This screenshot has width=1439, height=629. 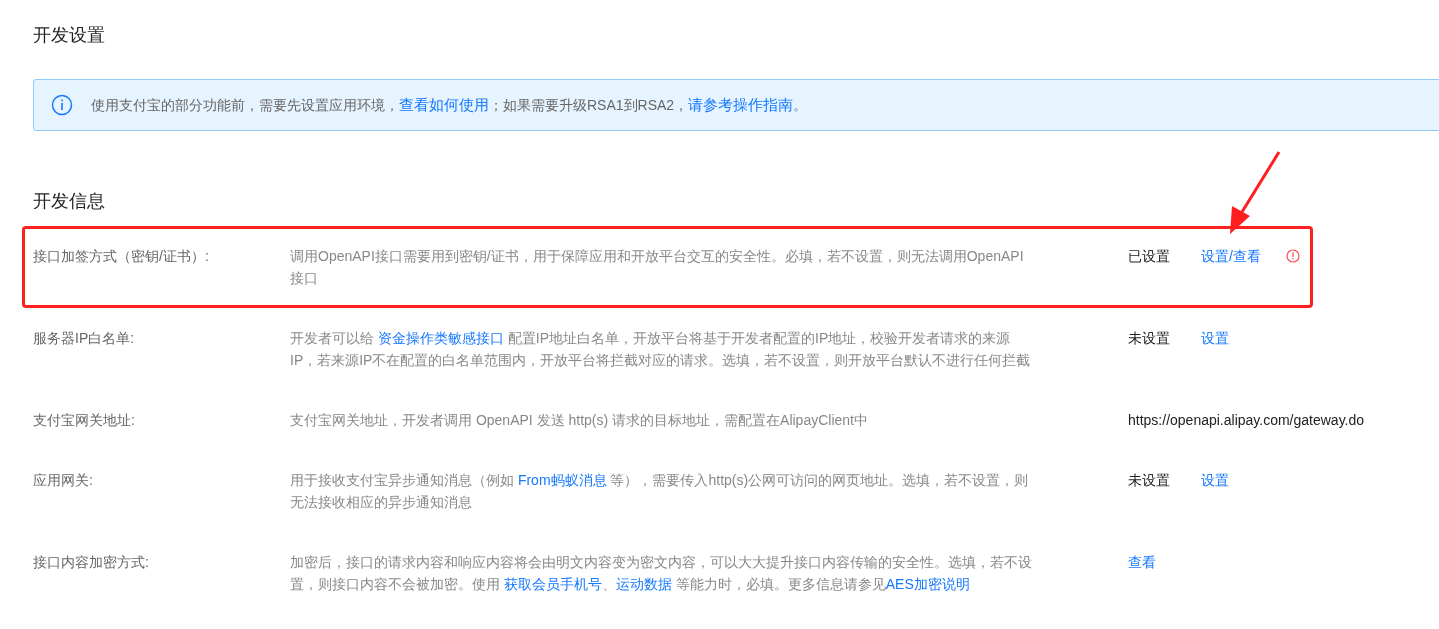 What do you see at coordinates (69, 201) in the screenshot?
I see `section-title: 开发信息` at bounding box center [69, 201].